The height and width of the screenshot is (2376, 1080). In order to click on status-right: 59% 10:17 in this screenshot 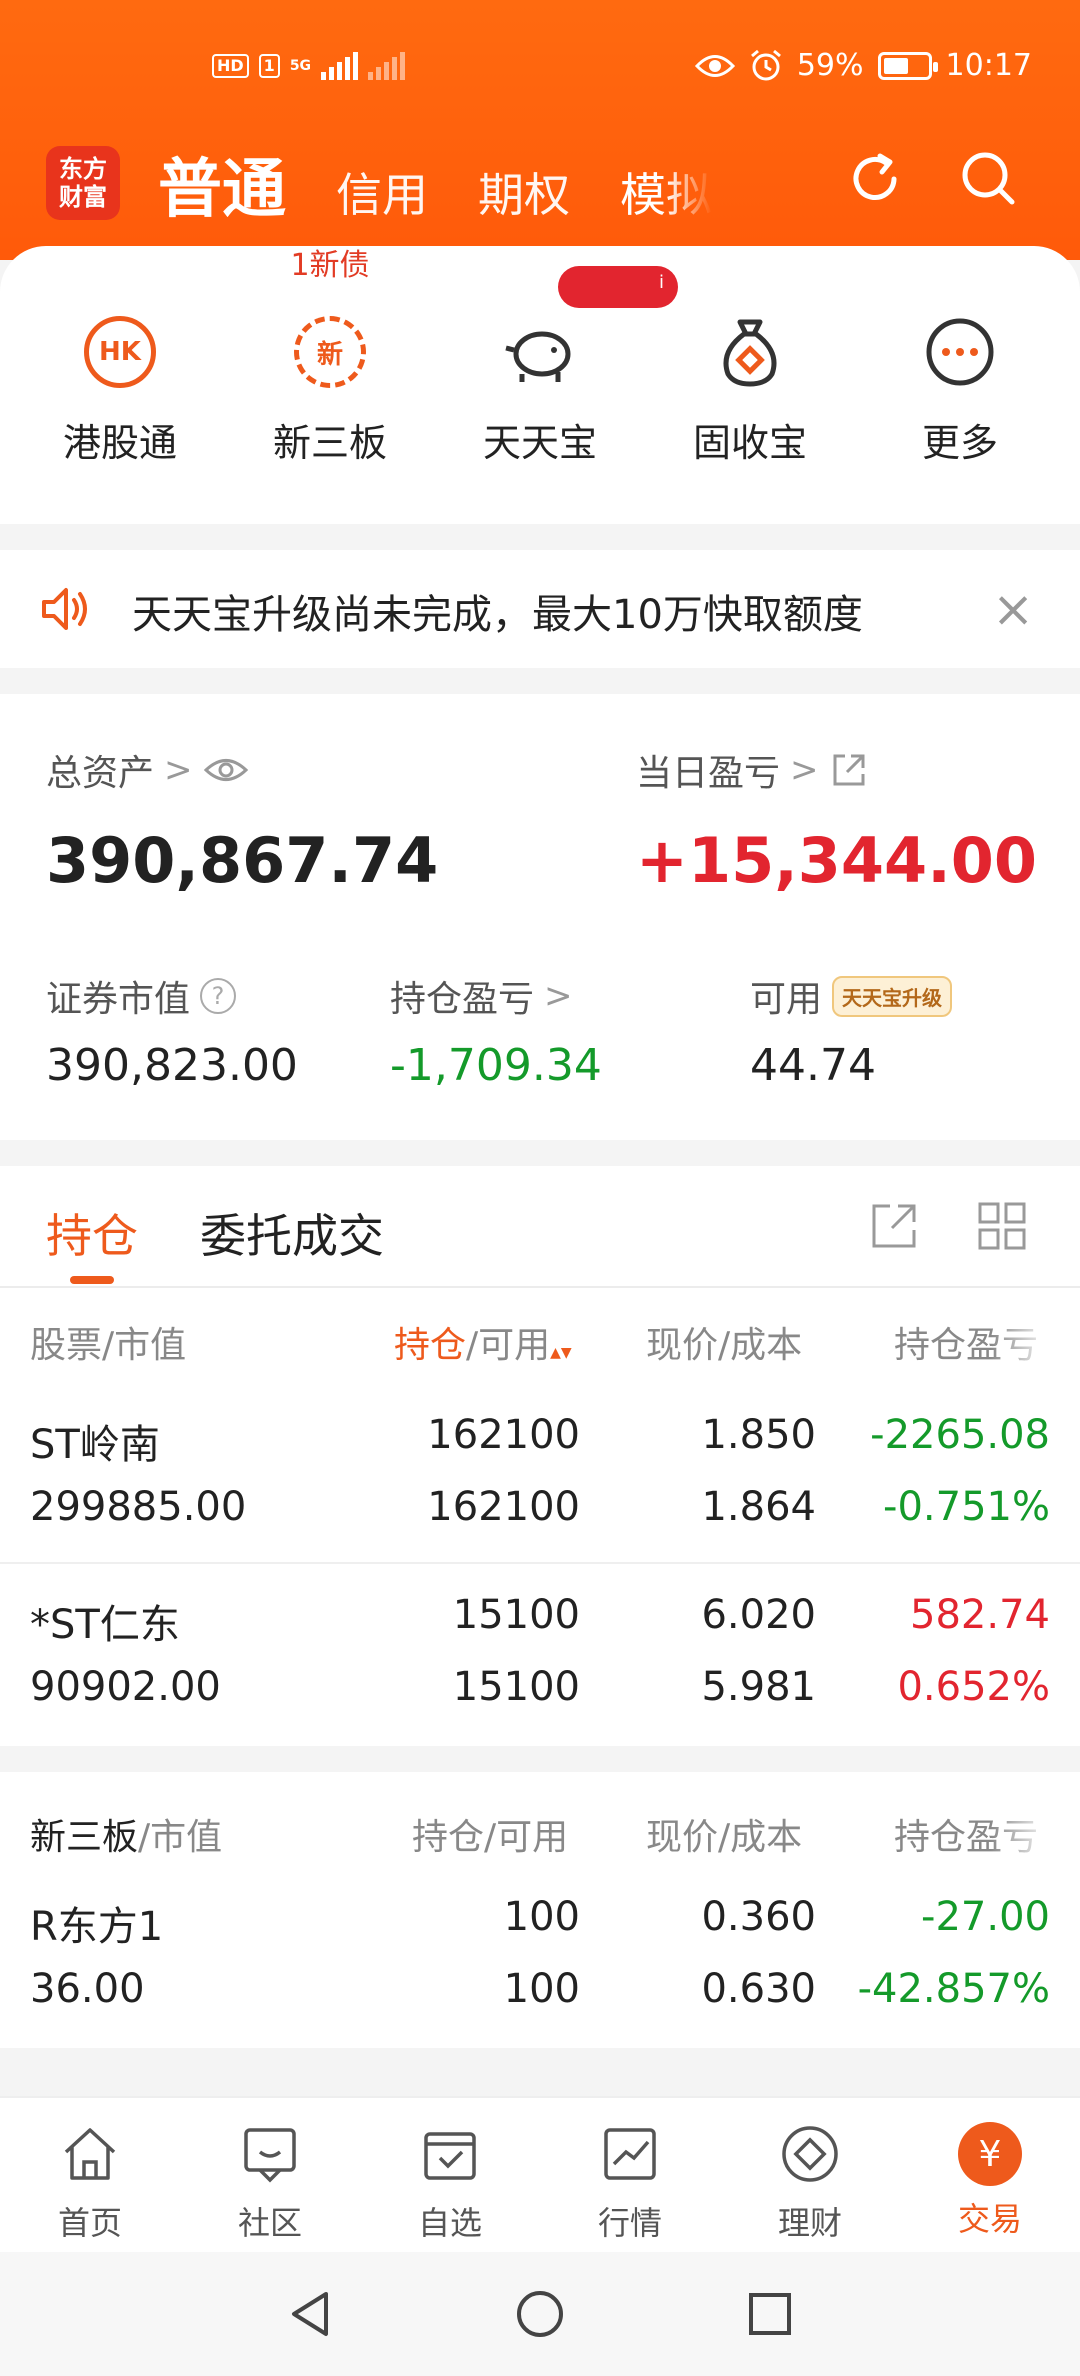, I will do `click(863, 65)`.